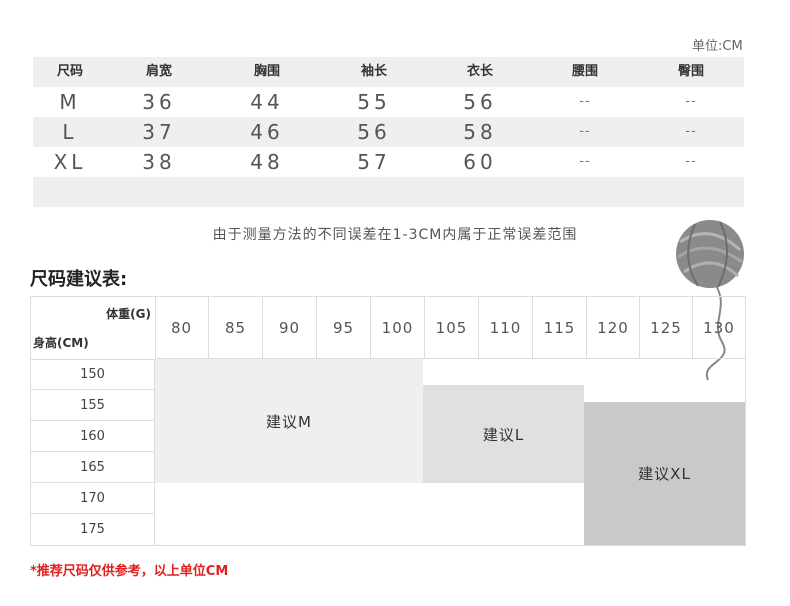  What do you see at coordinates (93, 328) in the screenshot?
I see `table-corner: 体重(G) 身高(CM)` at bounding box center [93, 328].